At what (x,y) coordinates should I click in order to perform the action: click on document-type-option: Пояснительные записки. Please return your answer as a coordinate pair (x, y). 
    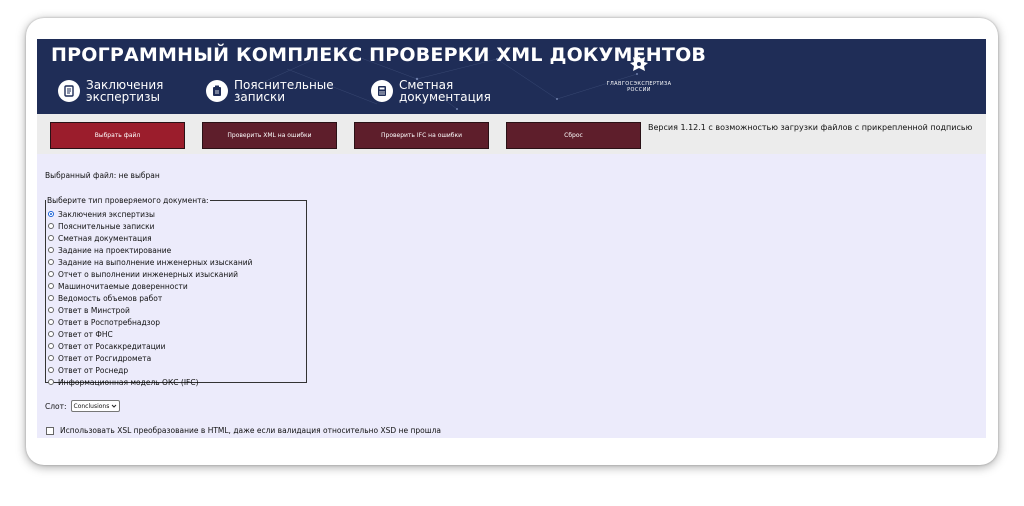
    Looking at the image, I should click on (175, 226).